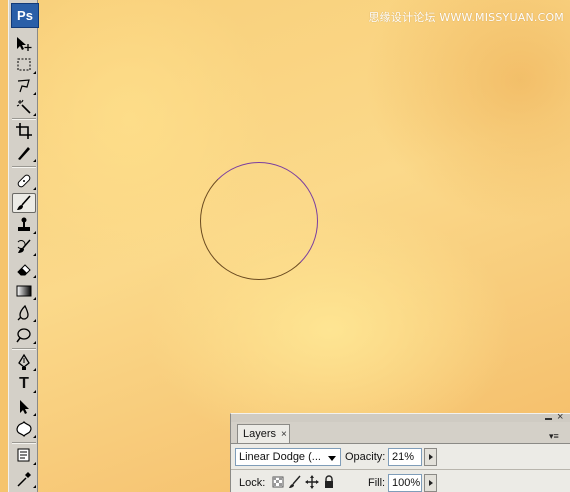  What do you see at coordinates (332, 458) in the screenshot?
I see `chevron-down-icon` at bounding box center [332, 458].